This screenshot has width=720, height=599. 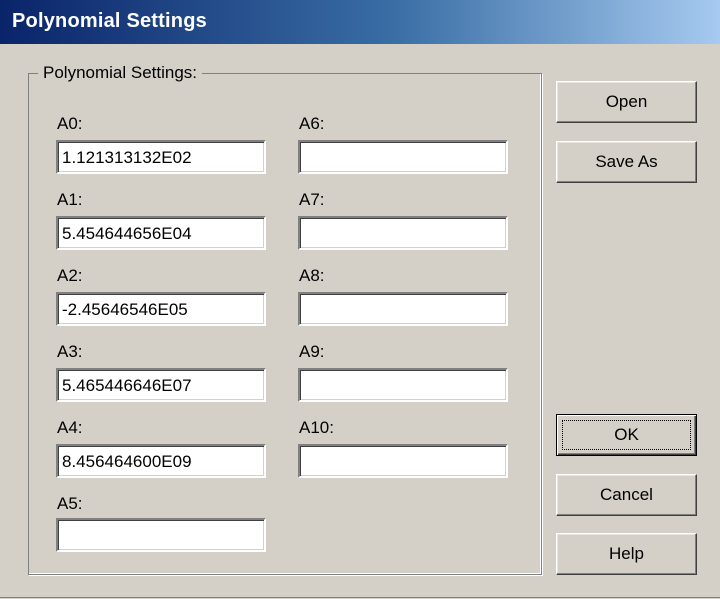 I want to click on a3-input: 5.465446646E07, so click(x=161, y=385).